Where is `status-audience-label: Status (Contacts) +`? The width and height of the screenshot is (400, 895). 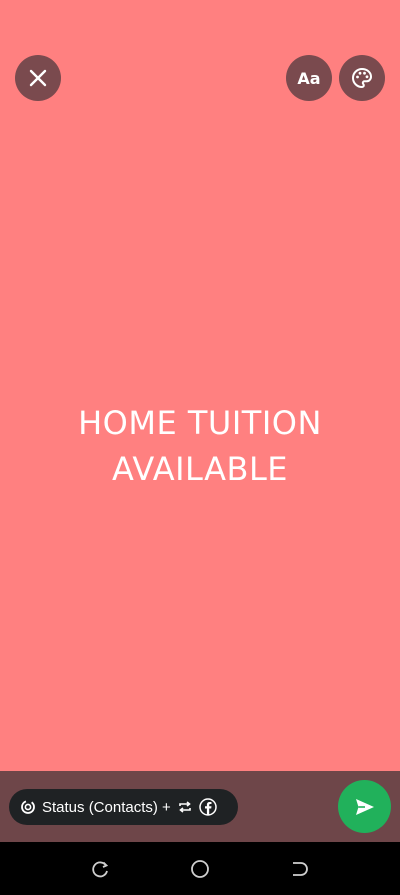 status-audience-label: Status (Contacts) + is located at coordinates (106, 807).